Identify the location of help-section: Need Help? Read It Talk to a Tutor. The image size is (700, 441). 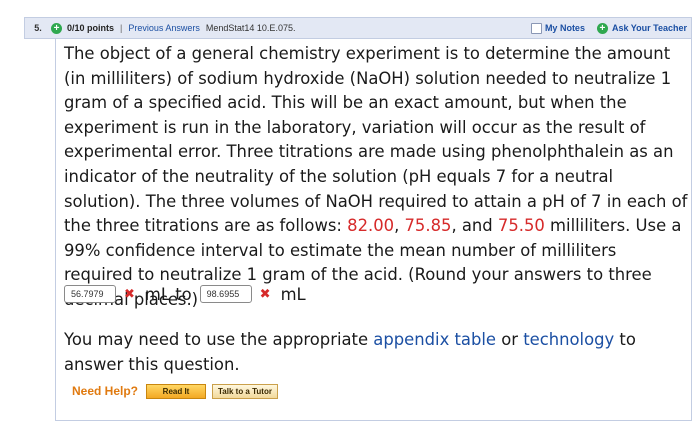
(178, 391).